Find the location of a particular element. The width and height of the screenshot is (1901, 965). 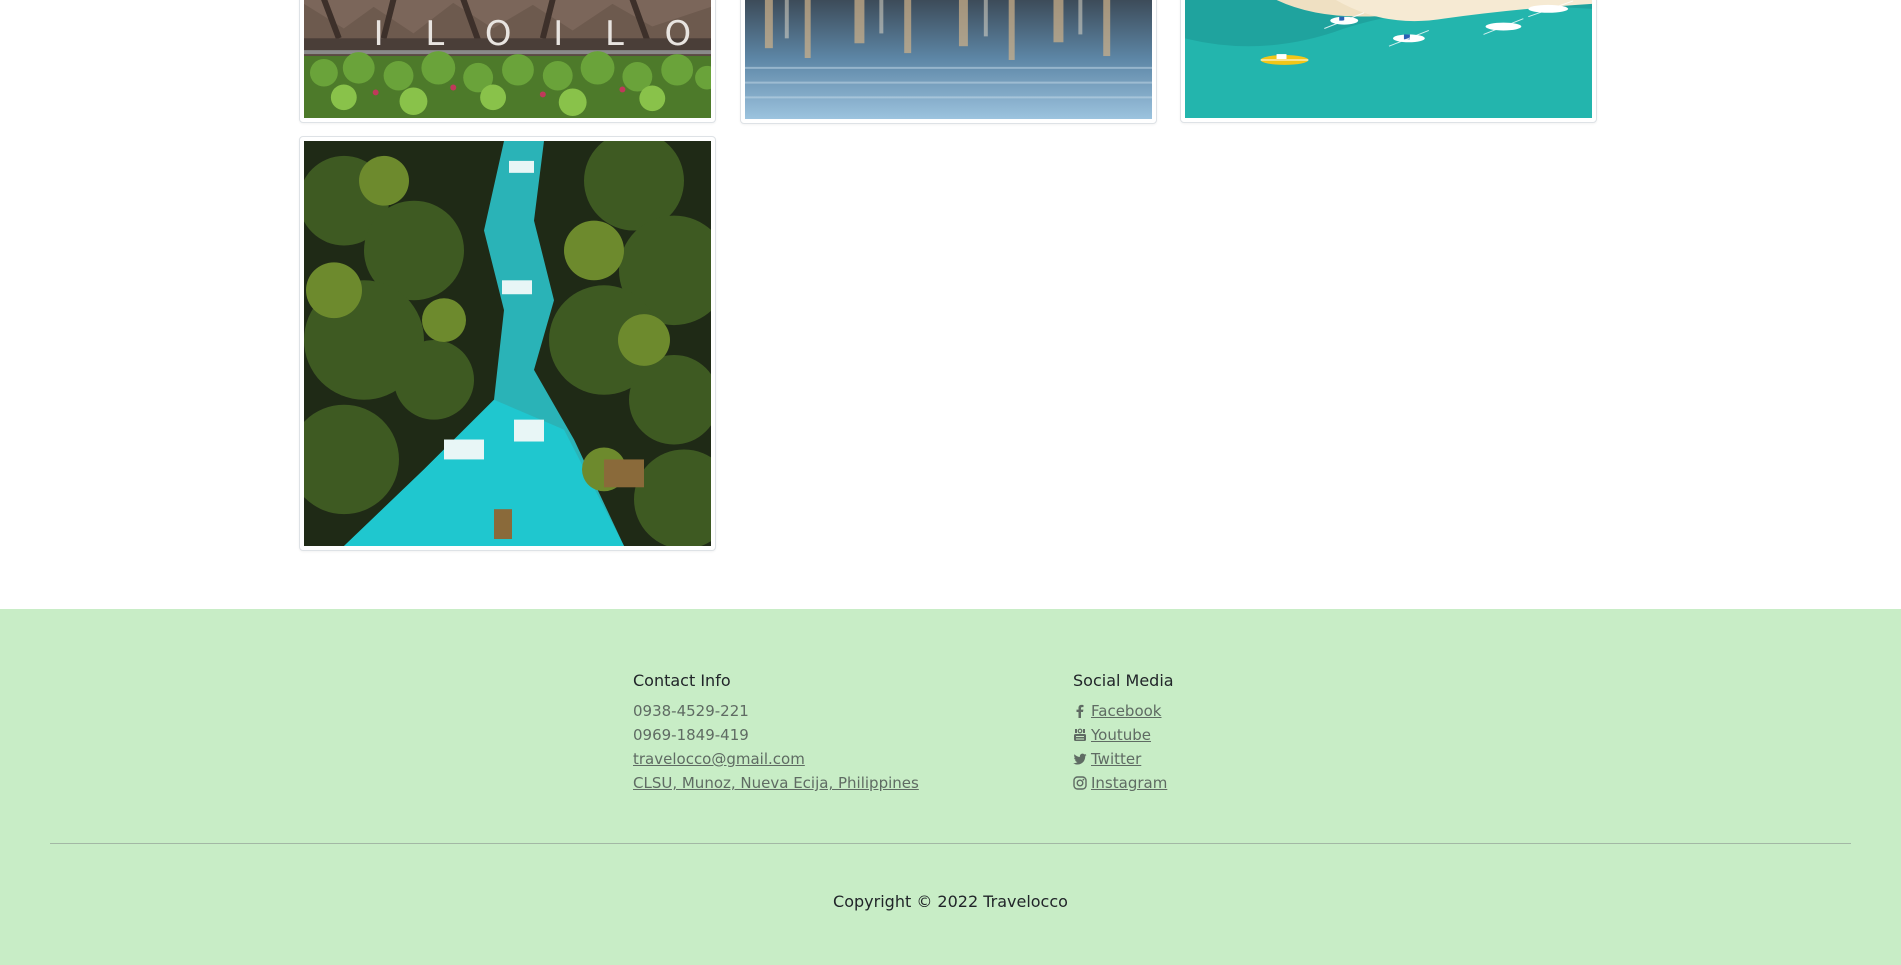

facebook-link: Facebook is located at coordinates (1126, 711).